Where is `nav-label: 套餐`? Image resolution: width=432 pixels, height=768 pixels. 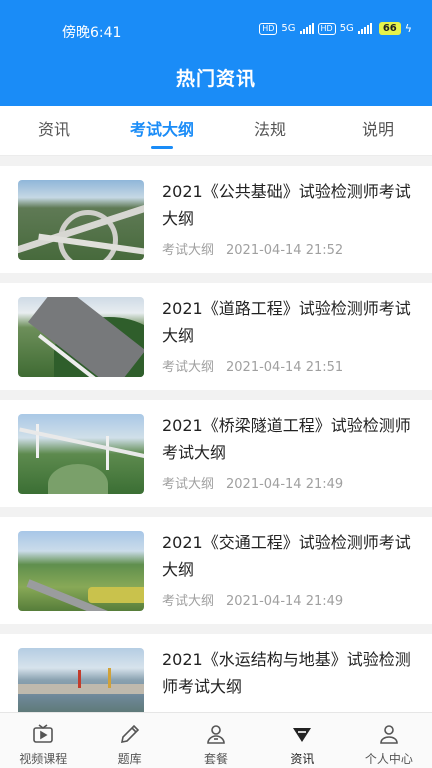 nav-label: 套餐 is located at coordinates (216, 759).